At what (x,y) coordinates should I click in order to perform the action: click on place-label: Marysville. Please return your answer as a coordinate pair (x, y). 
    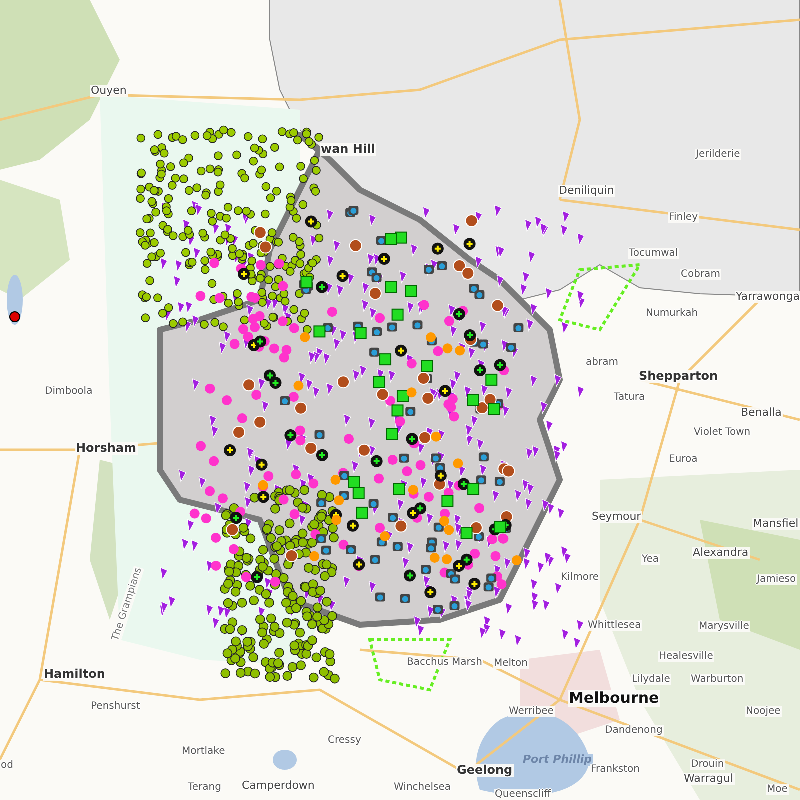
    Looking at the image, I should click on (724, 626).